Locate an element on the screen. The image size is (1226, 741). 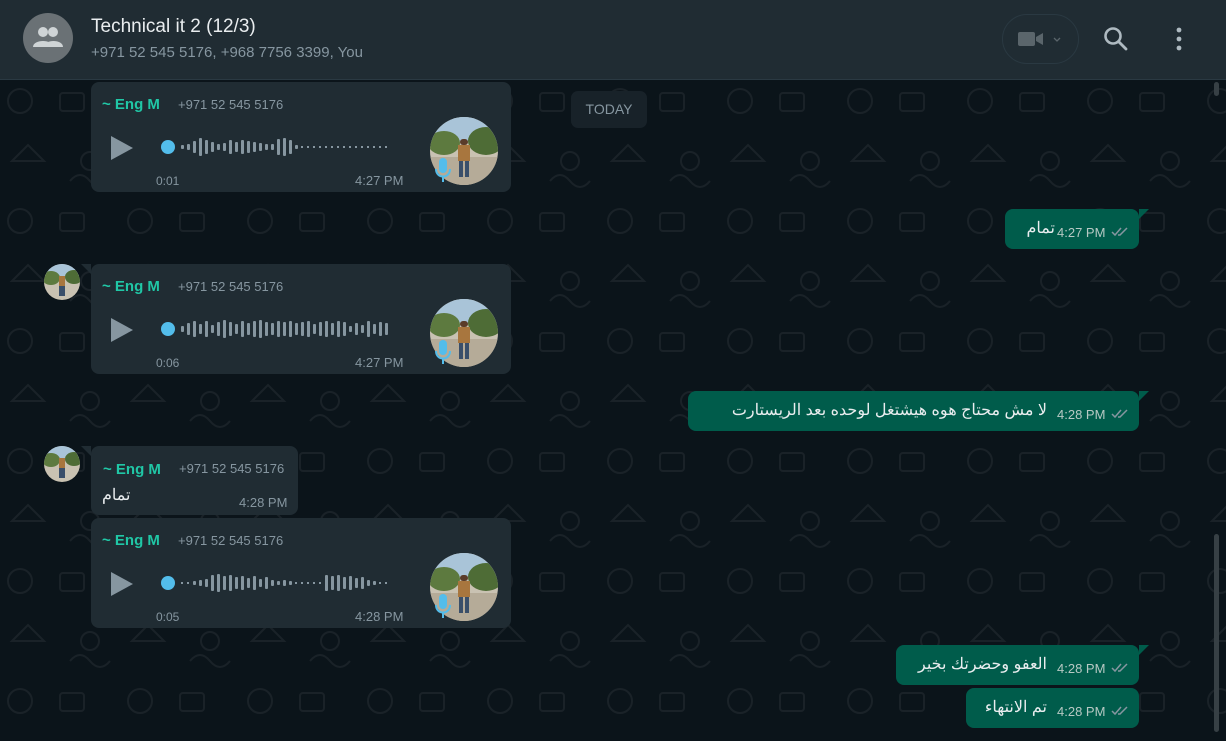
outgoing-message: العفو وحضرتك بخير 4:28 PM is located at coordinates (1017, 665).